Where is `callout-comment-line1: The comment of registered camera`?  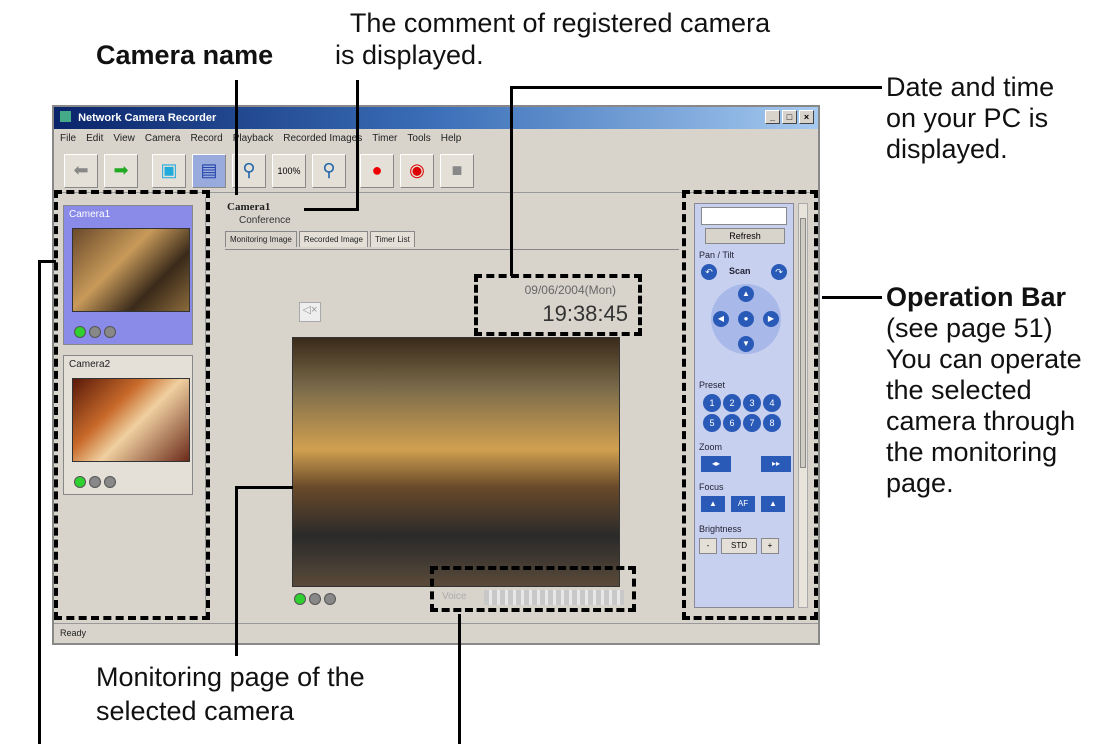 callout-comment-line1: The comment of registered camera is located at coordinates (560, 23).